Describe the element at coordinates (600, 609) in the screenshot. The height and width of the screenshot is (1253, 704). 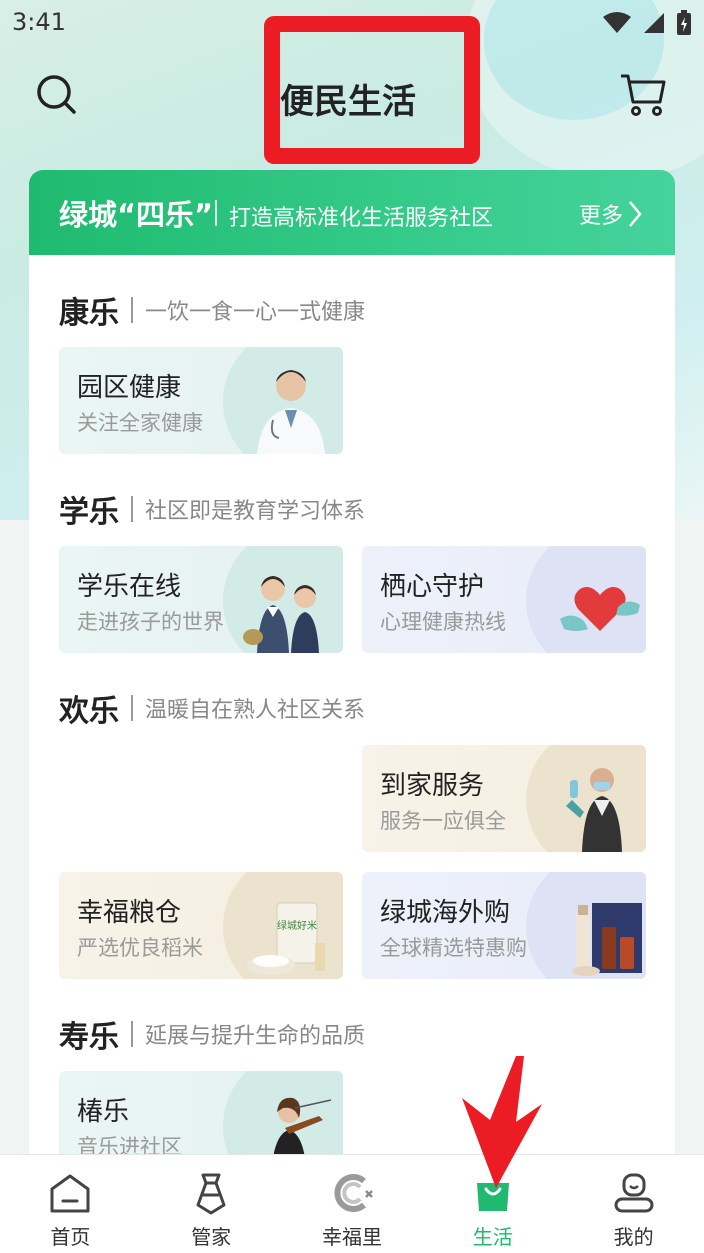
I see `heart-hands-image` at that location.